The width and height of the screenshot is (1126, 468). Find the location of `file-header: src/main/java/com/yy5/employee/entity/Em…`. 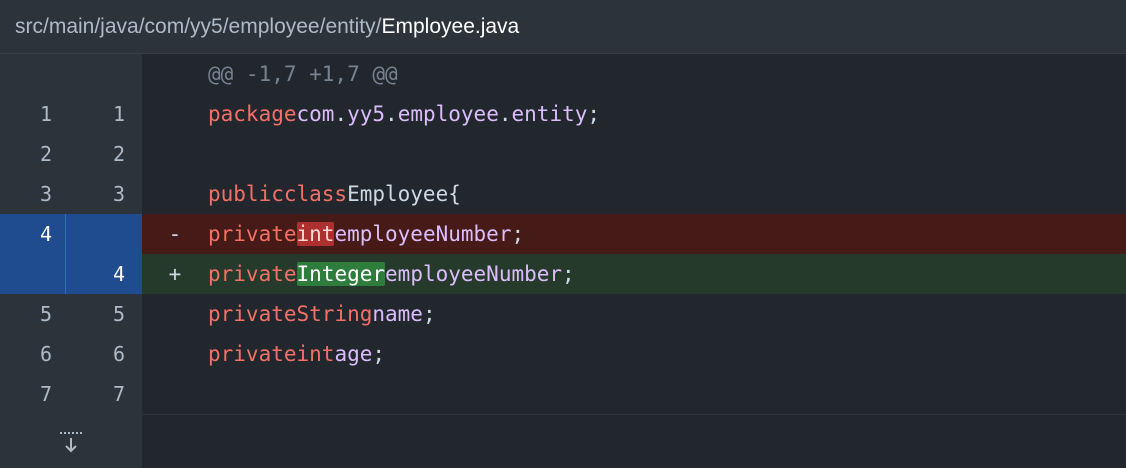

file-header: src/main/java/com/yy5/employee/entity/Em… is located at coordinates (563, 27).